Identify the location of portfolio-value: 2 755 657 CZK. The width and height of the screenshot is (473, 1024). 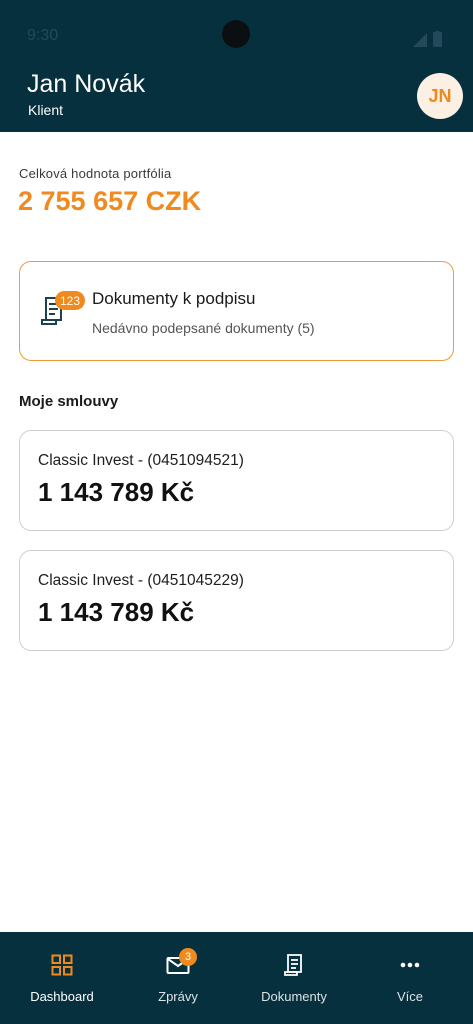
(110, 201).